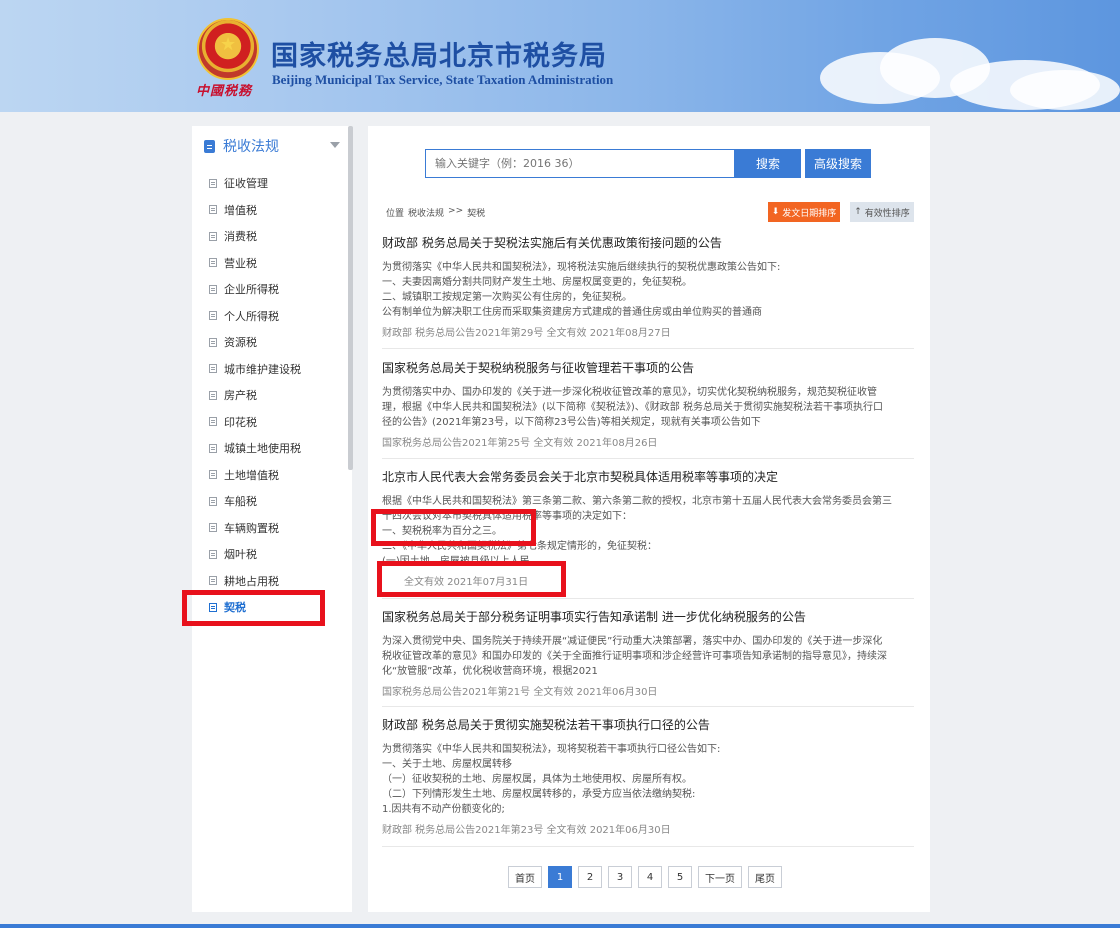 This screenshot has height=928, width=1120. What do you see at coordinates (439, 56) in the screenshot?
I see `site-title: 国家税务总局北京市税务局` at bounding box center [439, 56].